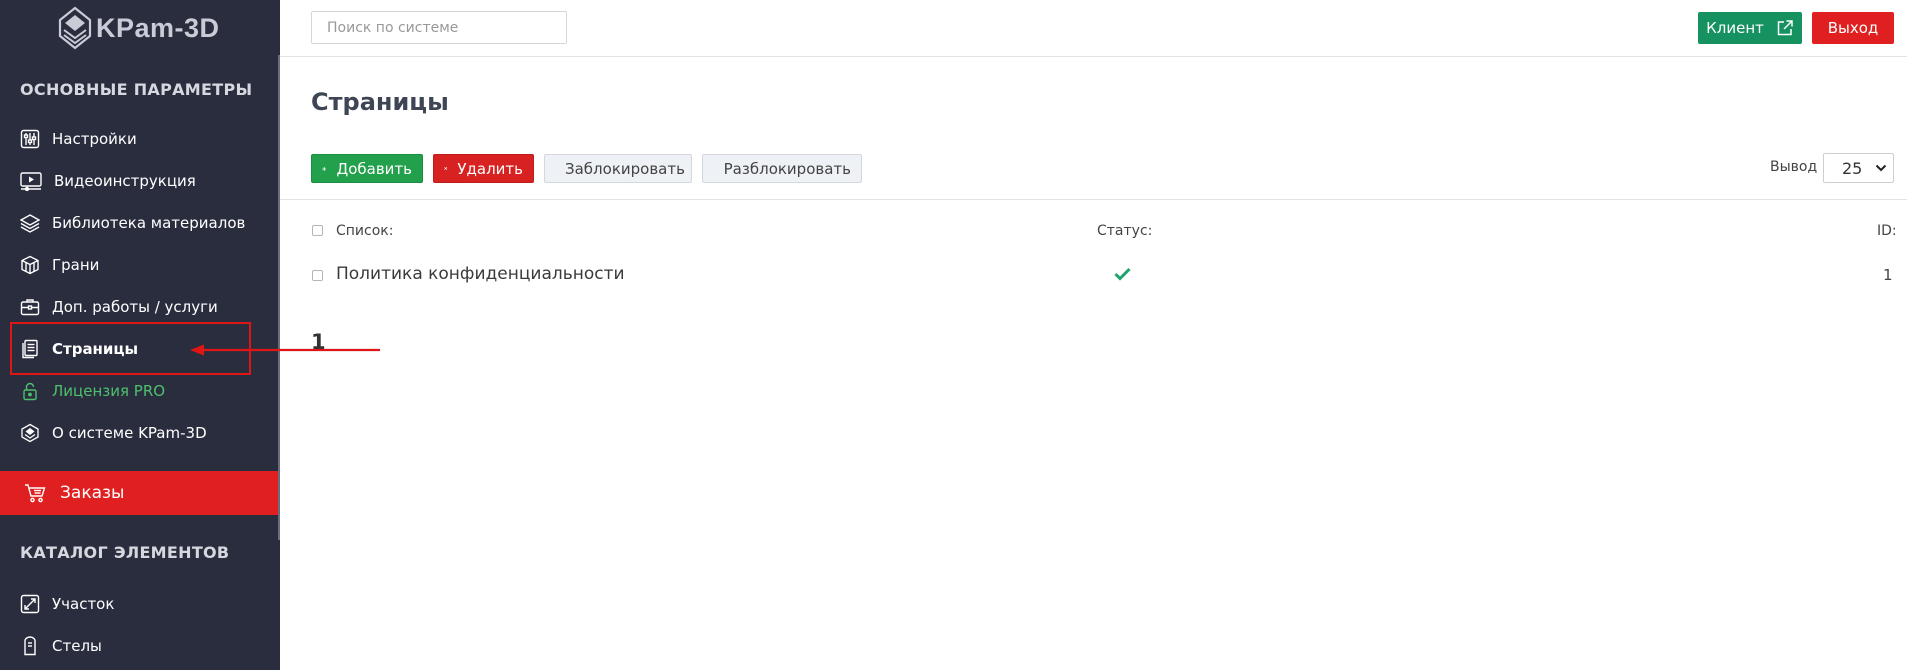 The width and height of the screenshot is (1907, 670). I want to click on chevron-down-icon, so click(1881, 168).